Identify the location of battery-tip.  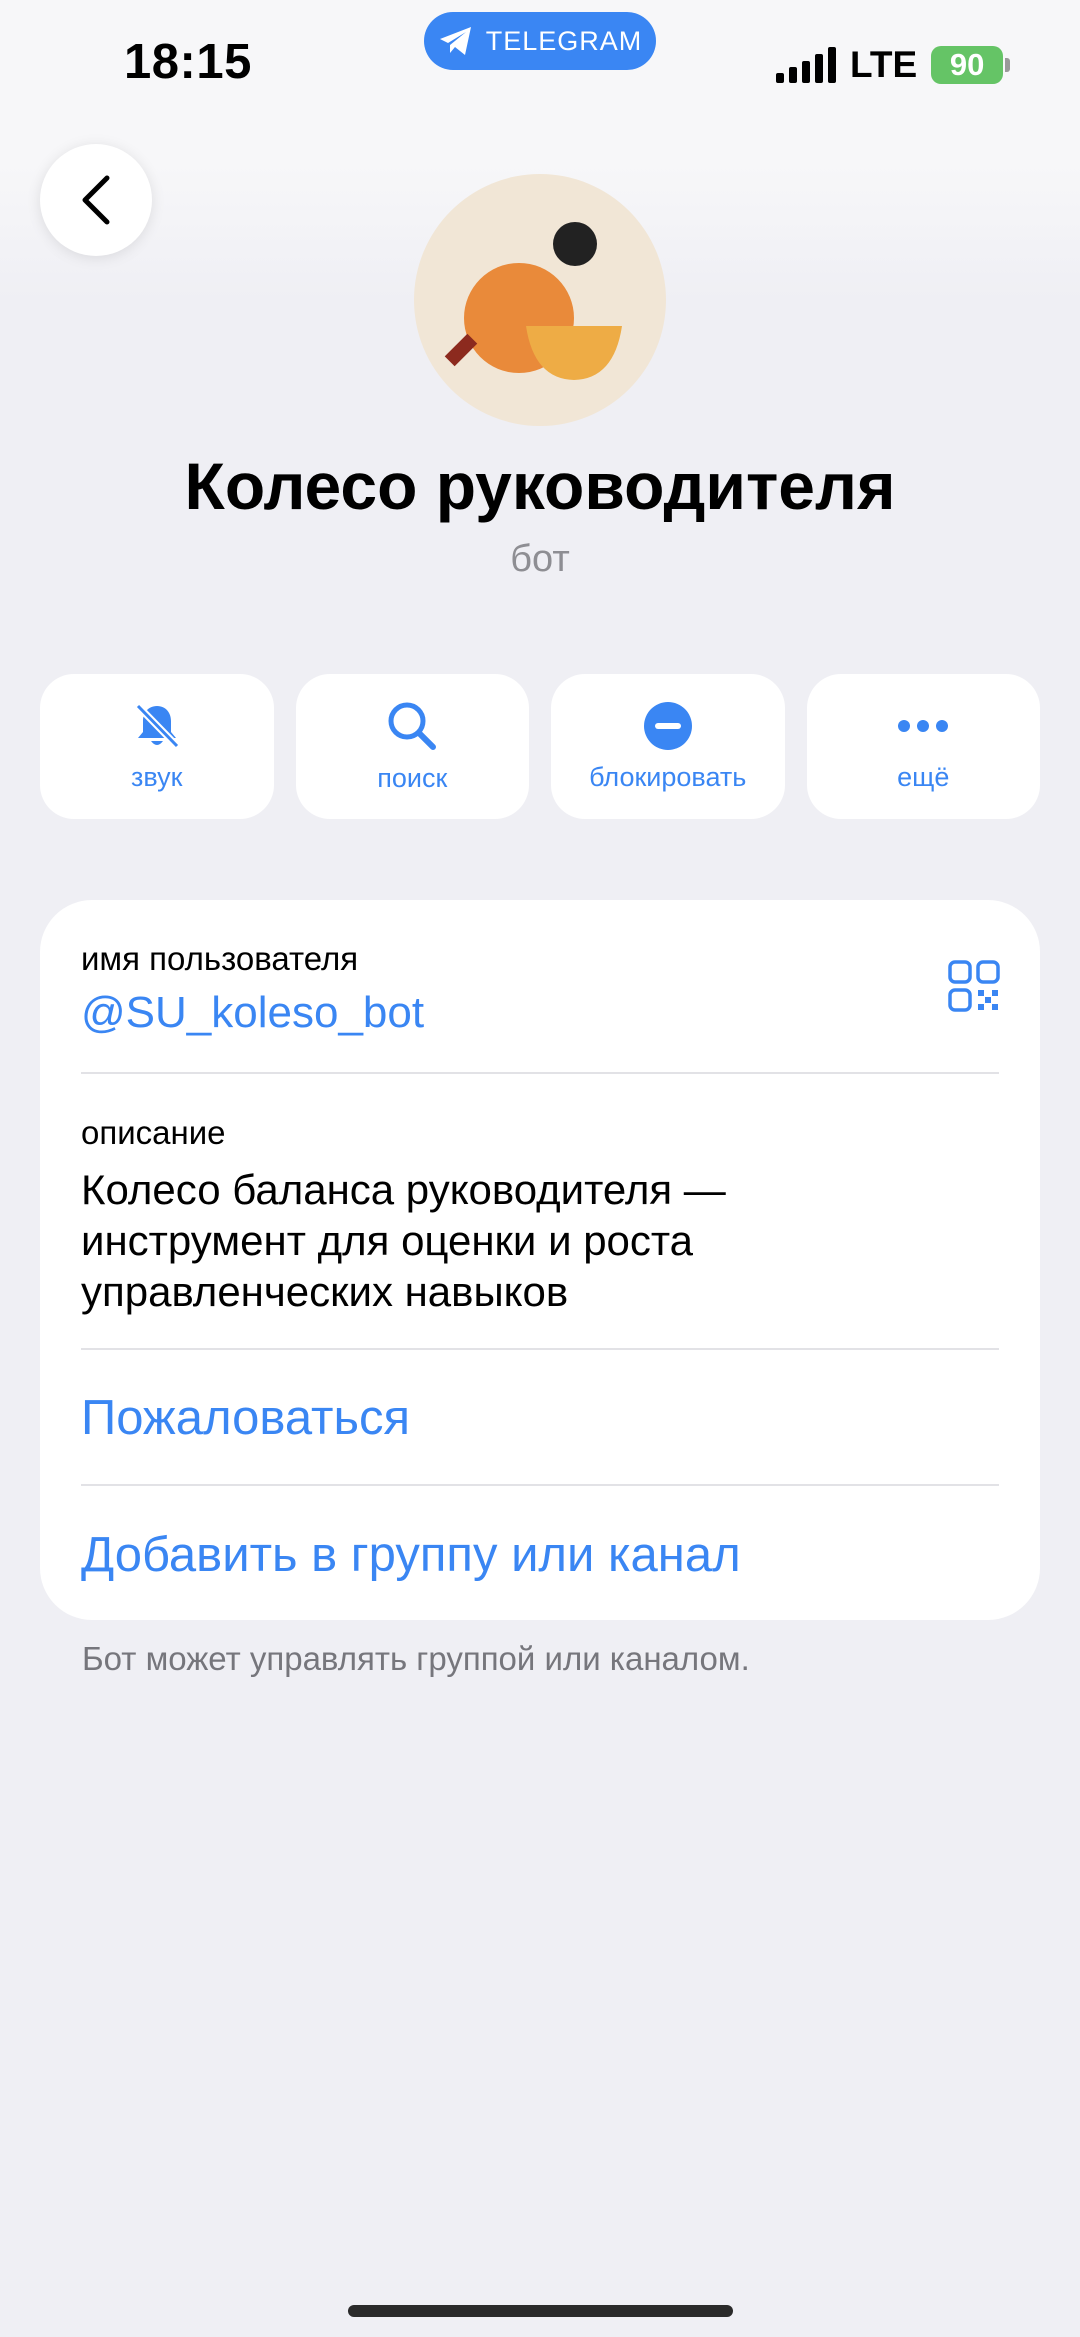
(1008, 65).